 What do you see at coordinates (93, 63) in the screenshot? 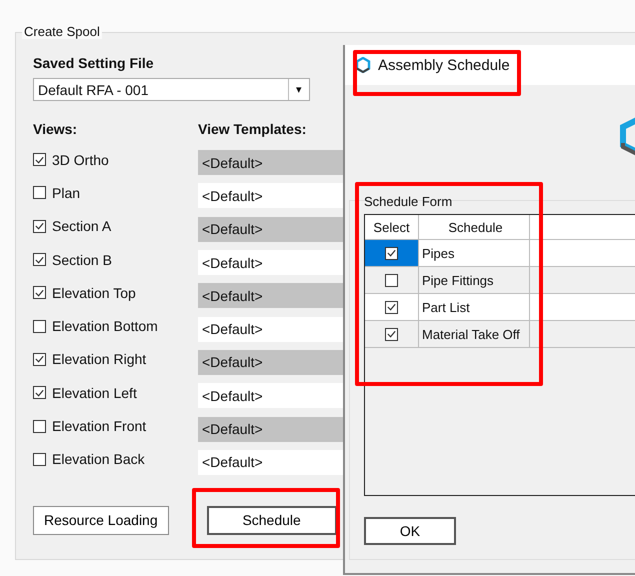
I see `field-label: Saved Setting File` at bounding box center [93, 63].